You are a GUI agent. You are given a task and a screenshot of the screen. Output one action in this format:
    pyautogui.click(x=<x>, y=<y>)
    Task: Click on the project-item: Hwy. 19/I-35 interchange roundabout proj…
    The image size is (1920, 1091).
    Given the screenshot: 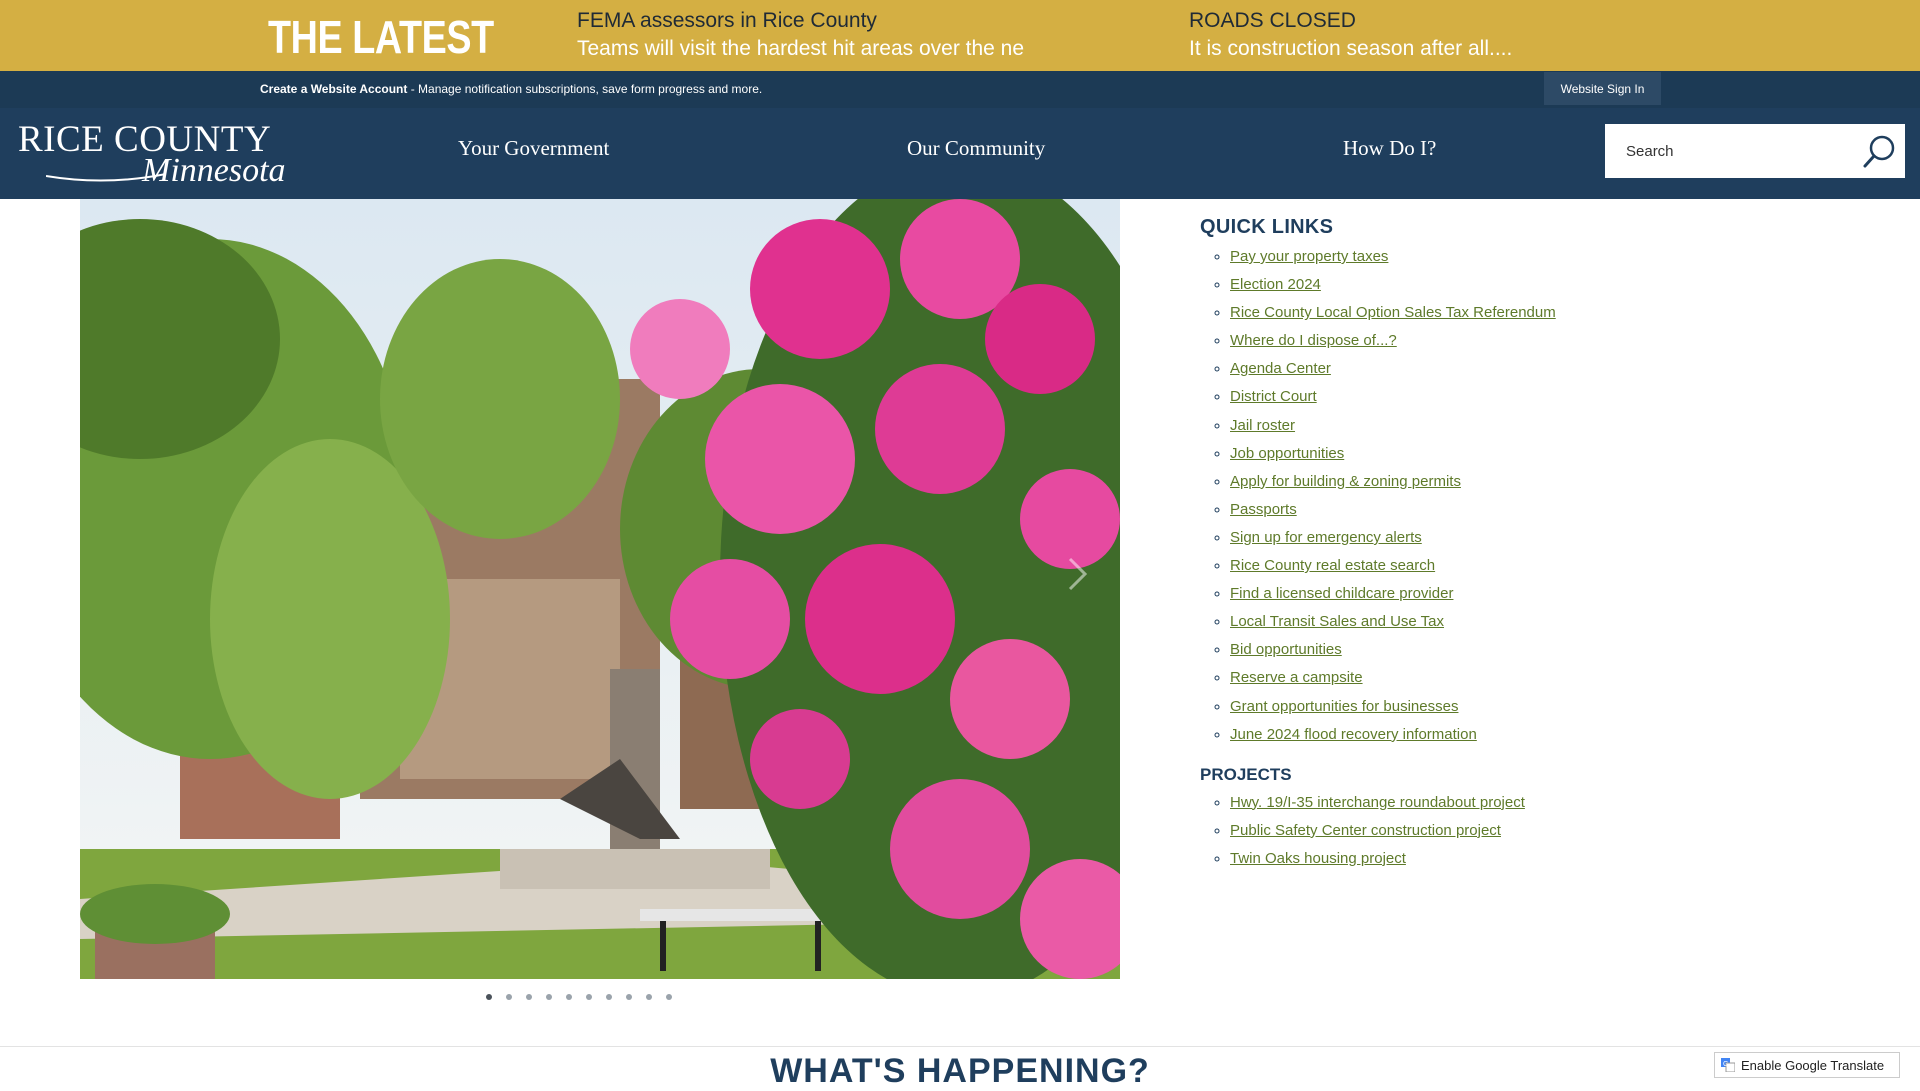 What is the action you would take?
    pyautogui.click(x=1535, y=803)
    